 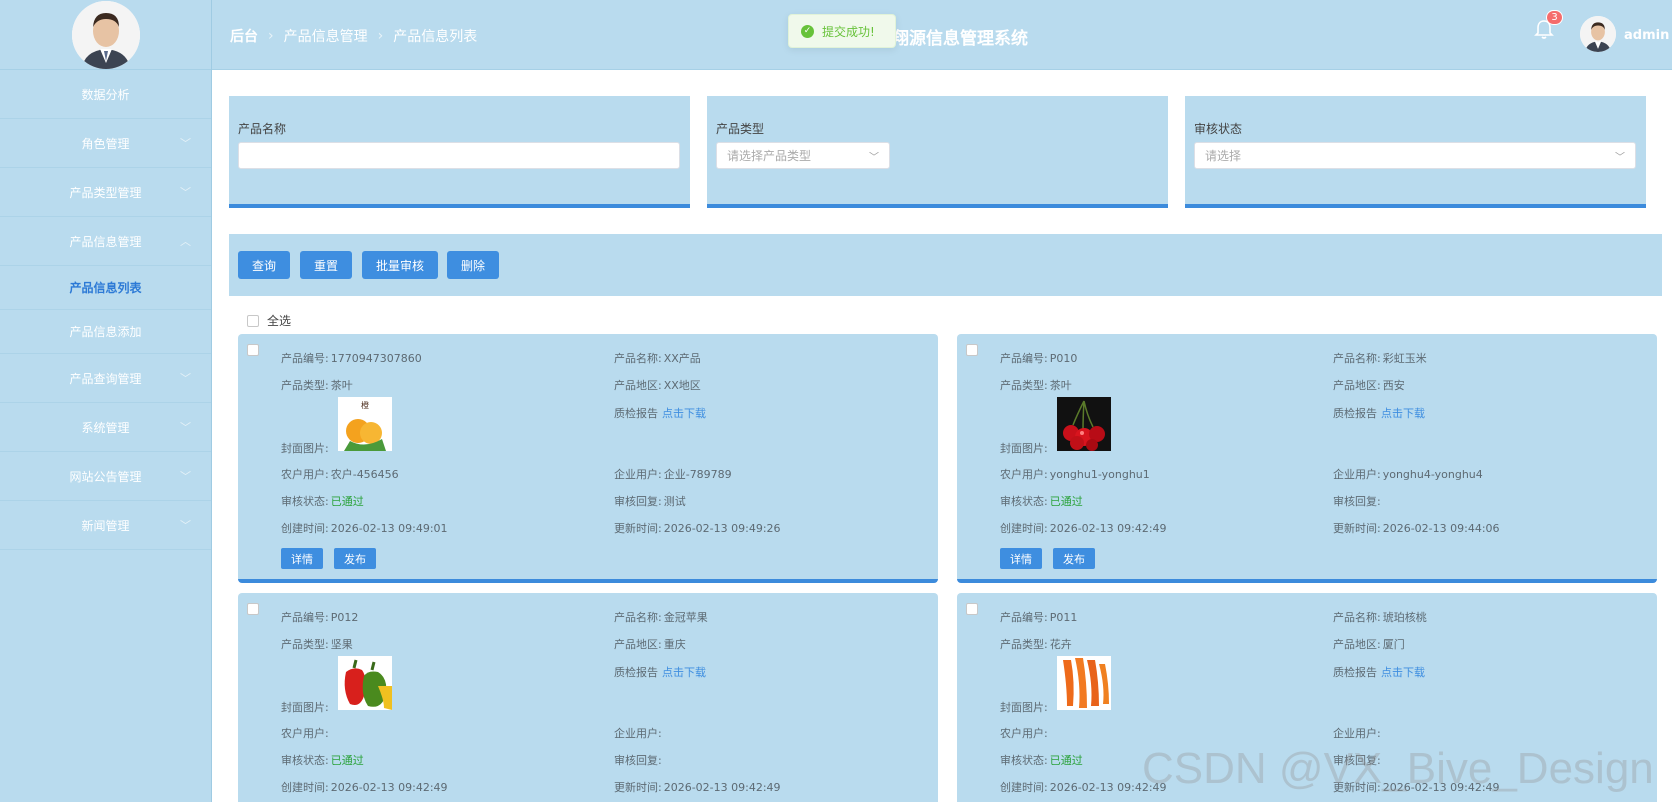 I want to click on sidebar-item-product-info-add: 产品信息添加, so click(x=105, y=332).